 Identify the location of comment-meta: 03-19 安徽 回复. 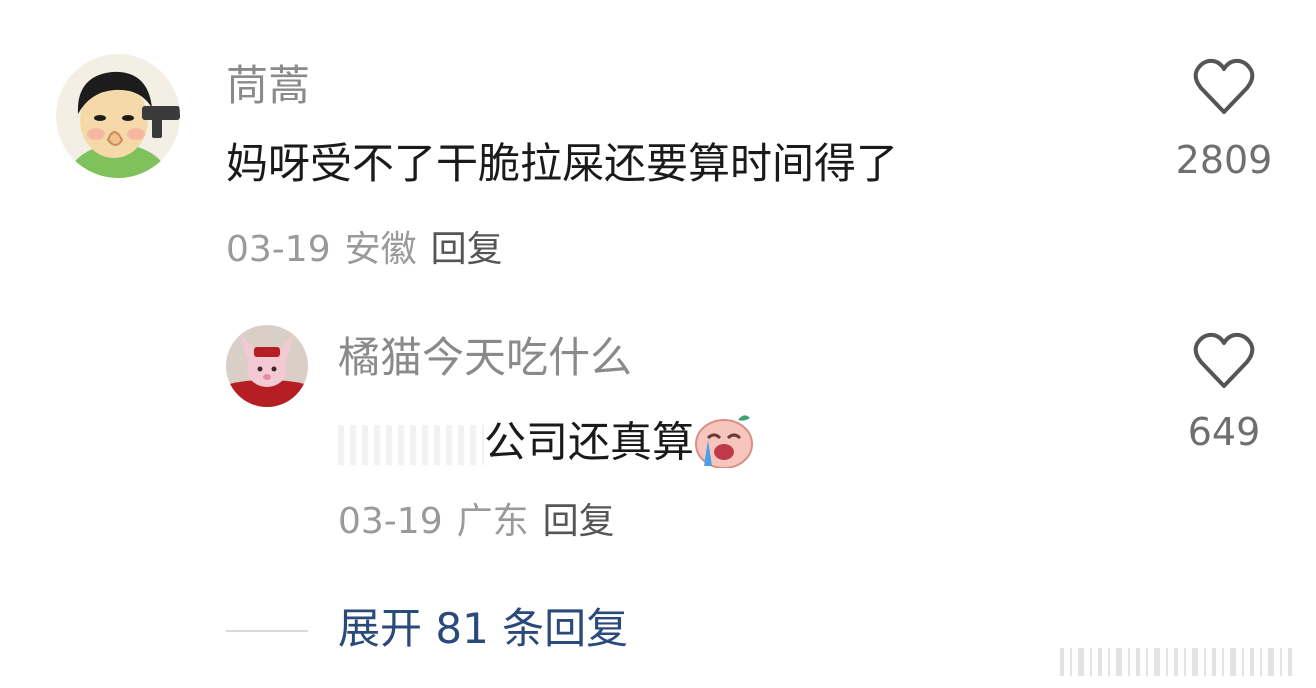
(364, 250).